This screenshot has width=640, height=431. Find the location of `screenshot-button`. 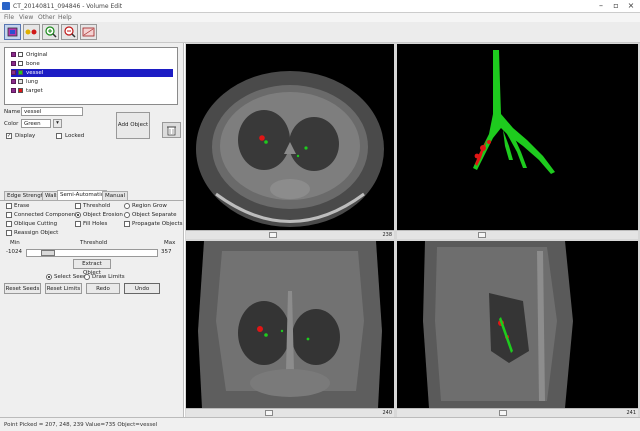

screenshot-button is located at coordinates (88, 32).